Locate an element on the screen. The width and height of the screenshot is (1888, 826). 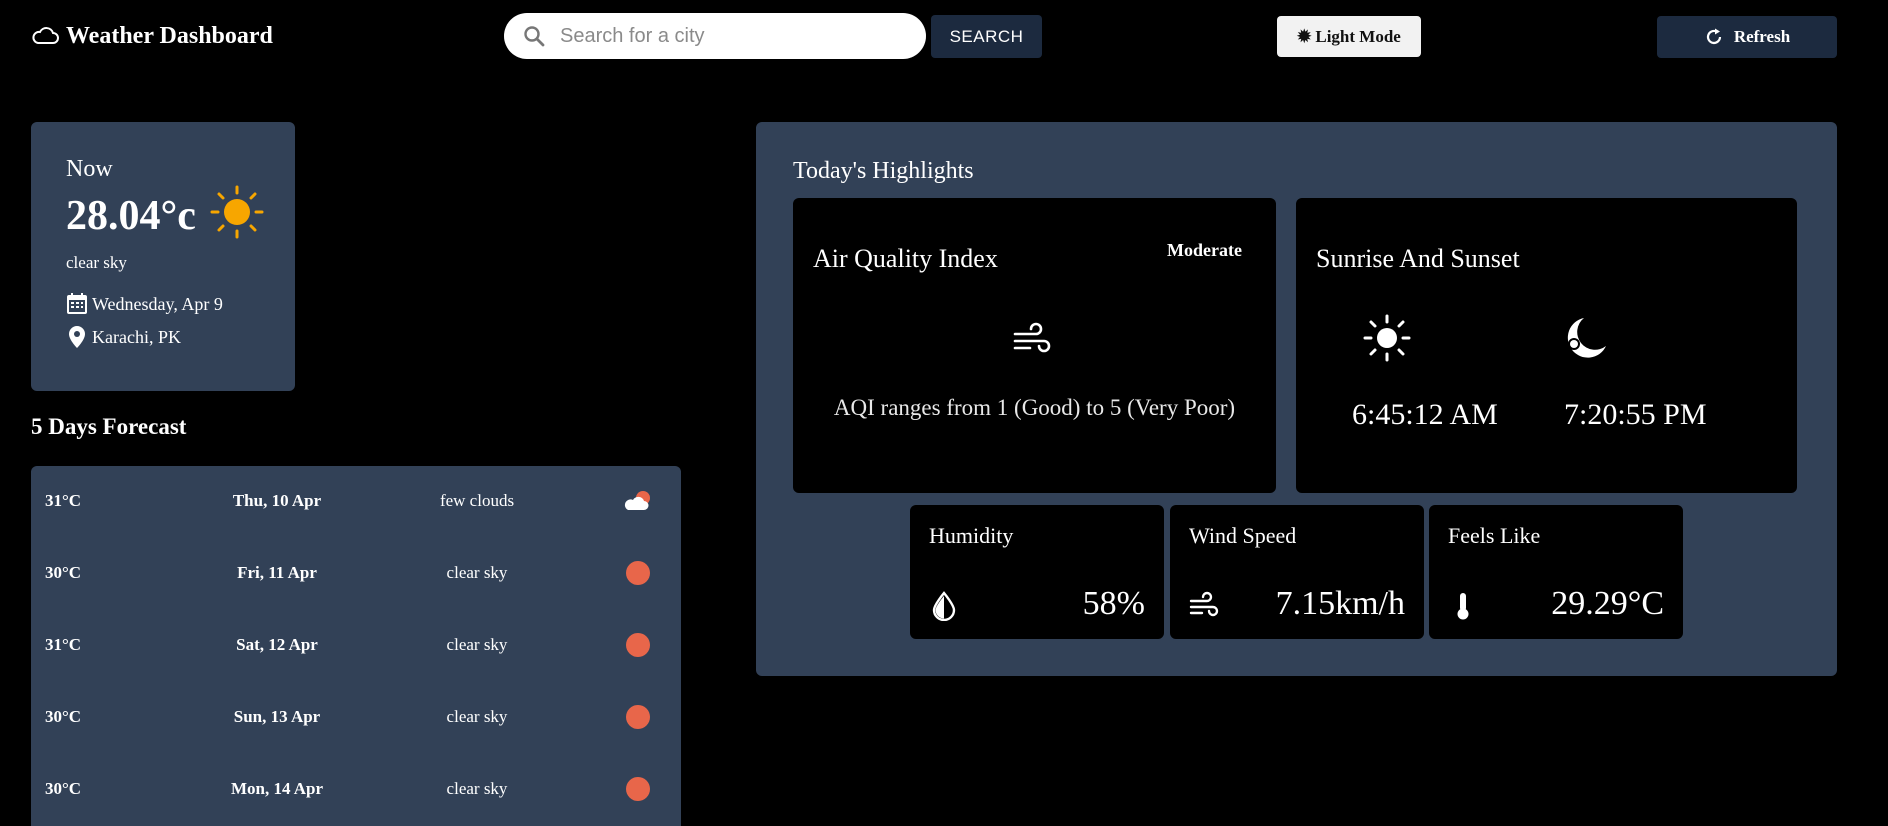
now-label: Now is located at coordinates (89, 169).